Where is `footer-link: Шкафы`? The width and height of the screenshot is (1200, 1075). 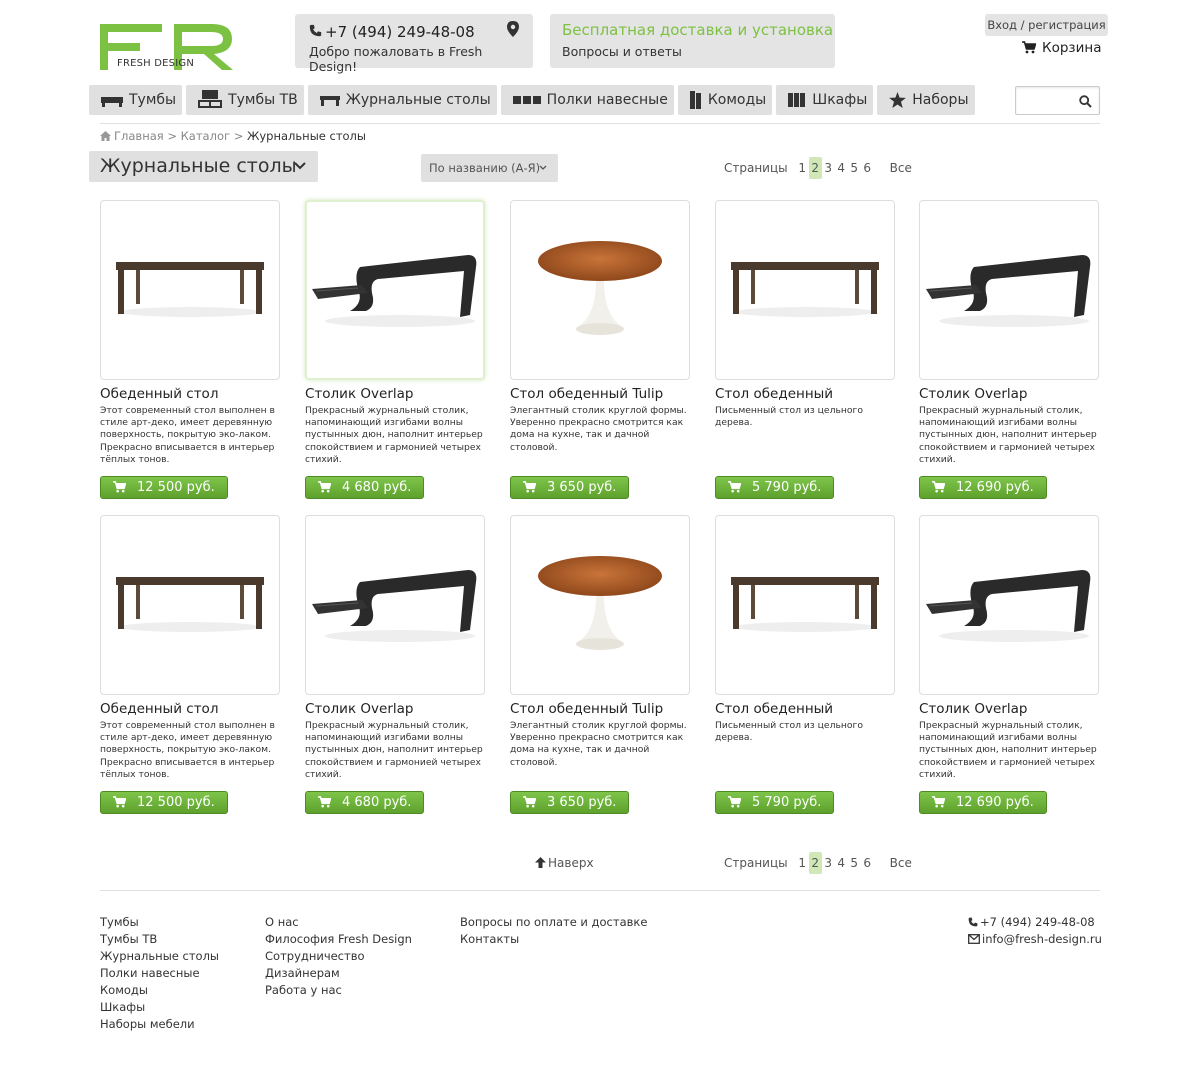 footer-link: Шкафы is located at coordinates (159, 1007).